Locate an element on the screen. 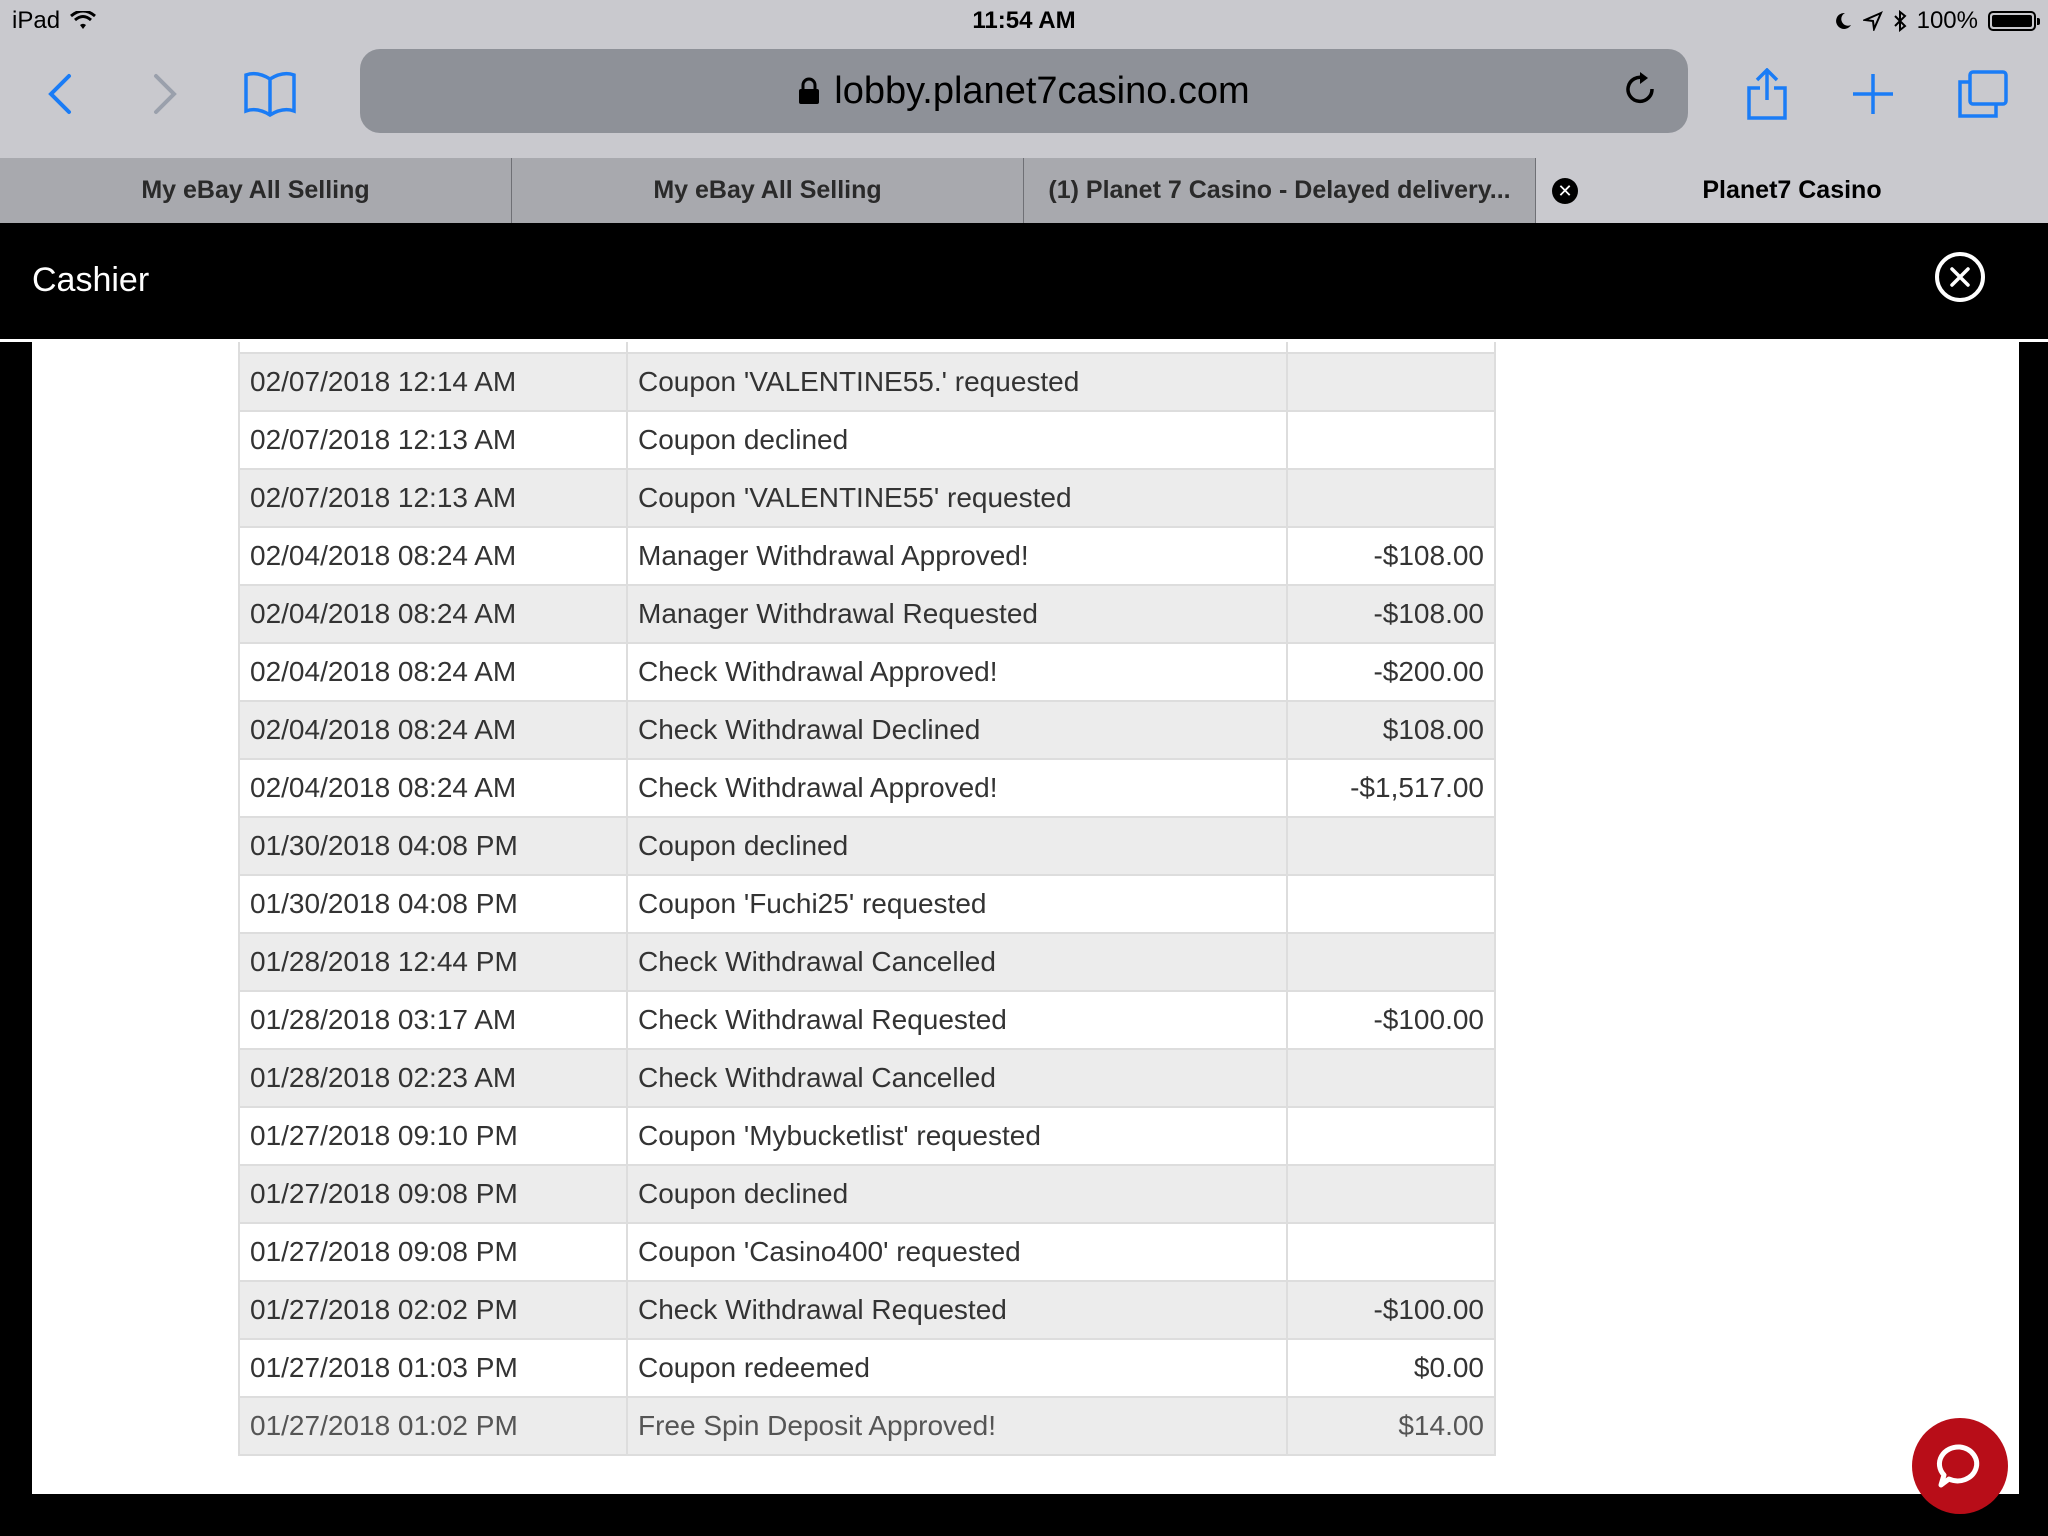  url-text: lobby.planet7casino.com is located at coordinates (1042, 90).